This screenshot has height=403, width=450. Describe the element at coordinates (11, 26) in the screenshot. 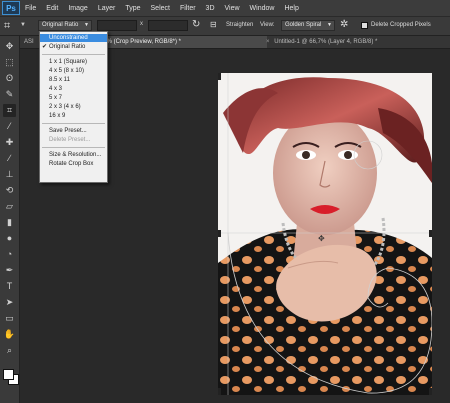

I see `crop-tool-preset-icon: ⌗` at that location.